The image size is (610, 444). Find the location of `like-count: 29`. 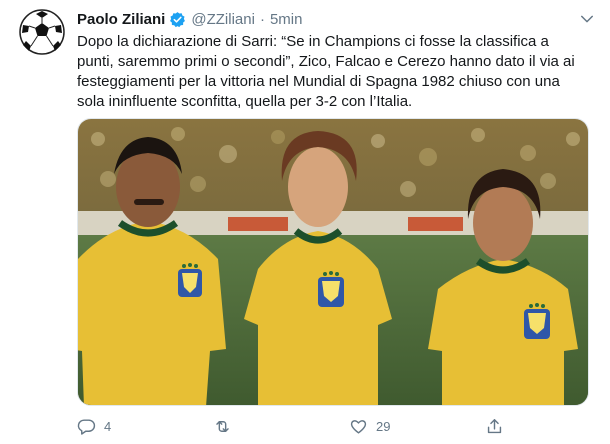

like-count: 29 is located at coordinates (383, 426).